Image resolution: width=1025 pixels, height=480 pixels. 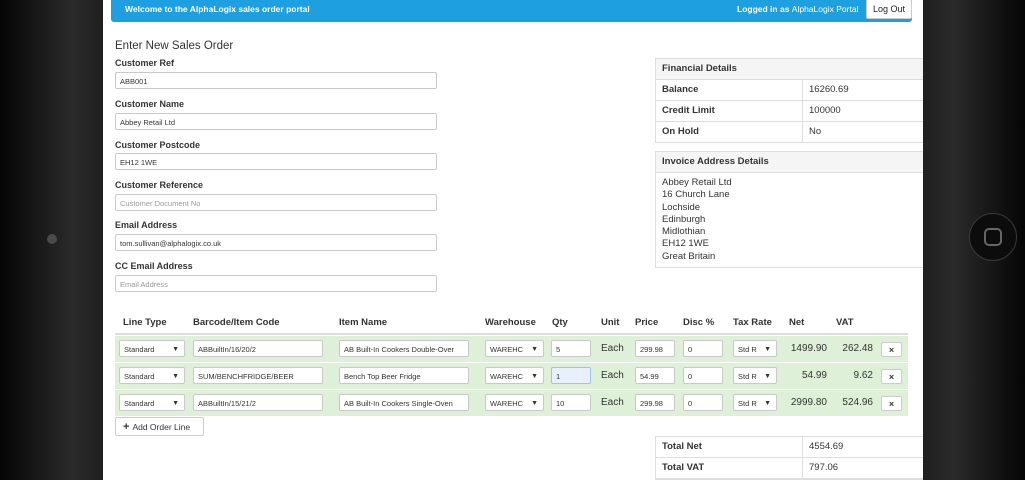 I want to click on totals-panel: Total Net 4554.69 Total VAT 797.06, so click(x=789, y=458).